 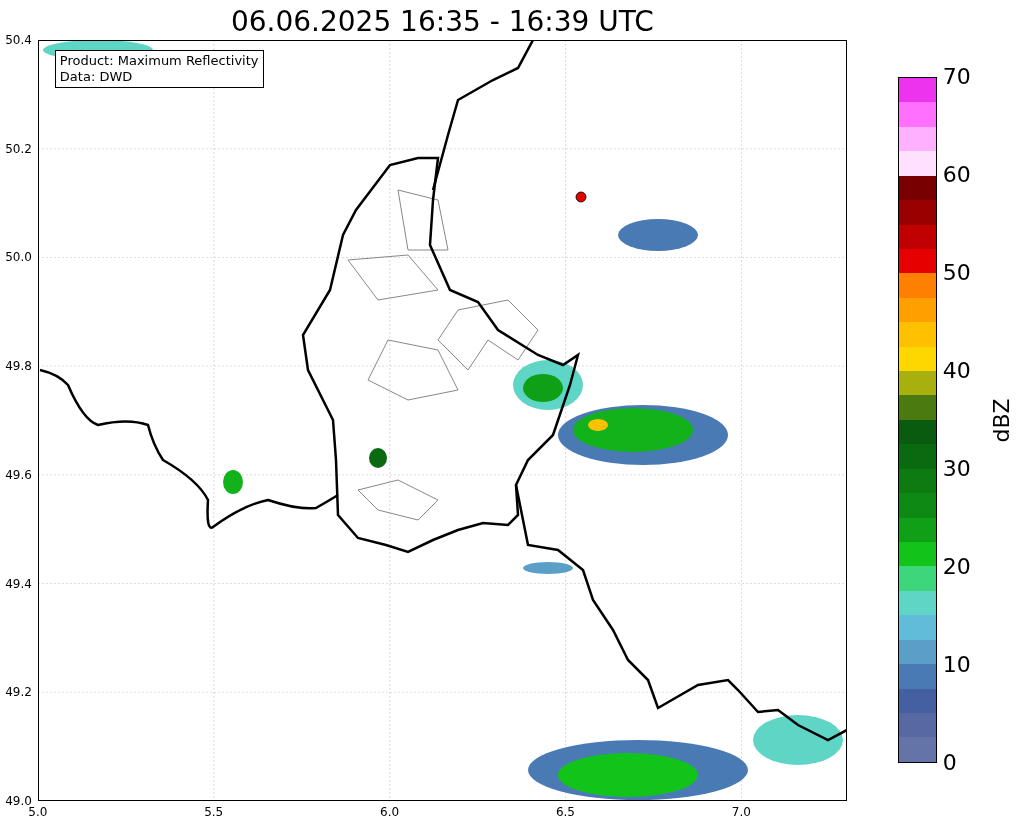 What do you see at coordinates (214, 812) in the screenshot?
I see `x-axis-tick-label: 5.5` at bounding box center [214, 812].